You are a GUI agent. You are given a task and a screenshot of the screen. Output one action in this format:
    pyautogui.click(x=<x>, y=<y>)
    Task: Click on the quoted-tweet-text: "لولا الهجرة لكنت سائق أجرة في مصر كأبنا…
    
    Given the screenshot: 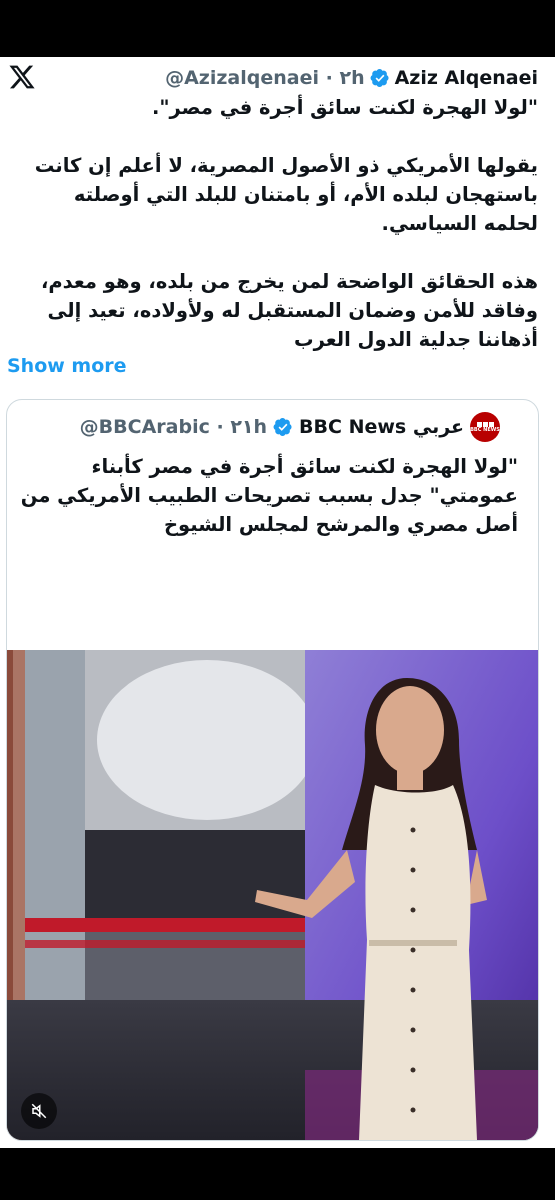 What is the action you would take?
    pyautogui.click(x=269, y=495)
    